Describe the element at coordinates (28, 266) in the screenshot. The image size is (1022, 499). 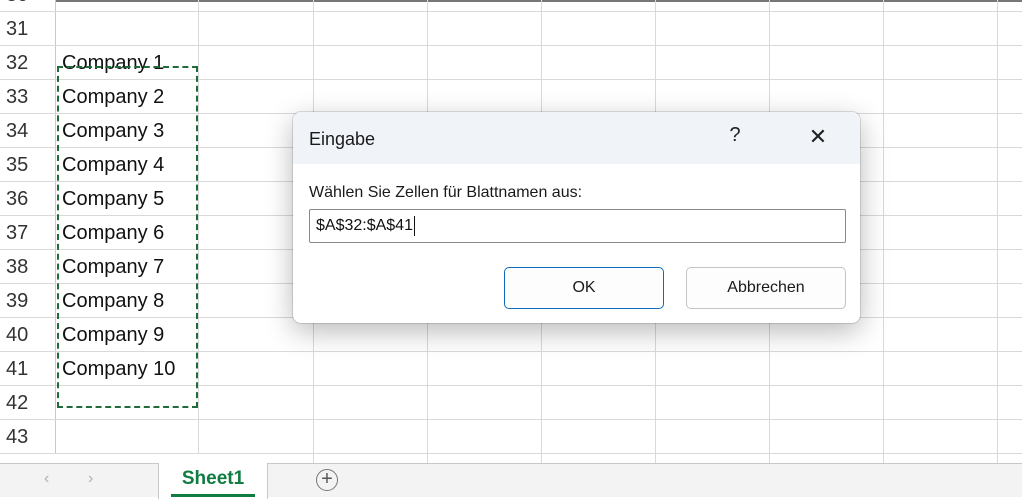
I see `row-header: 38` at that location.